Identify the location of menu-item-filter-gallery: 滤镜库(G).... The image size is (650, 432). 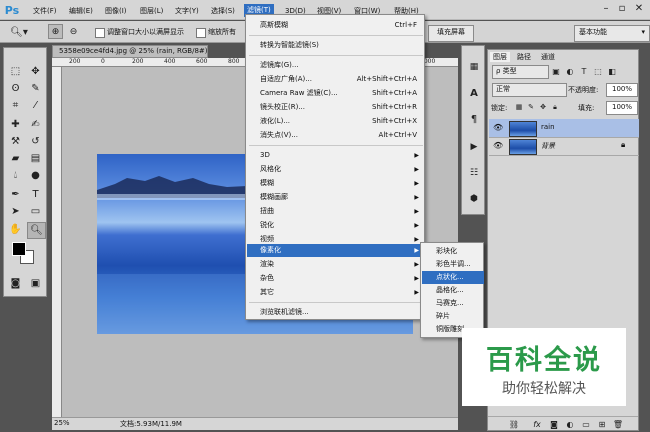
(336, 65).